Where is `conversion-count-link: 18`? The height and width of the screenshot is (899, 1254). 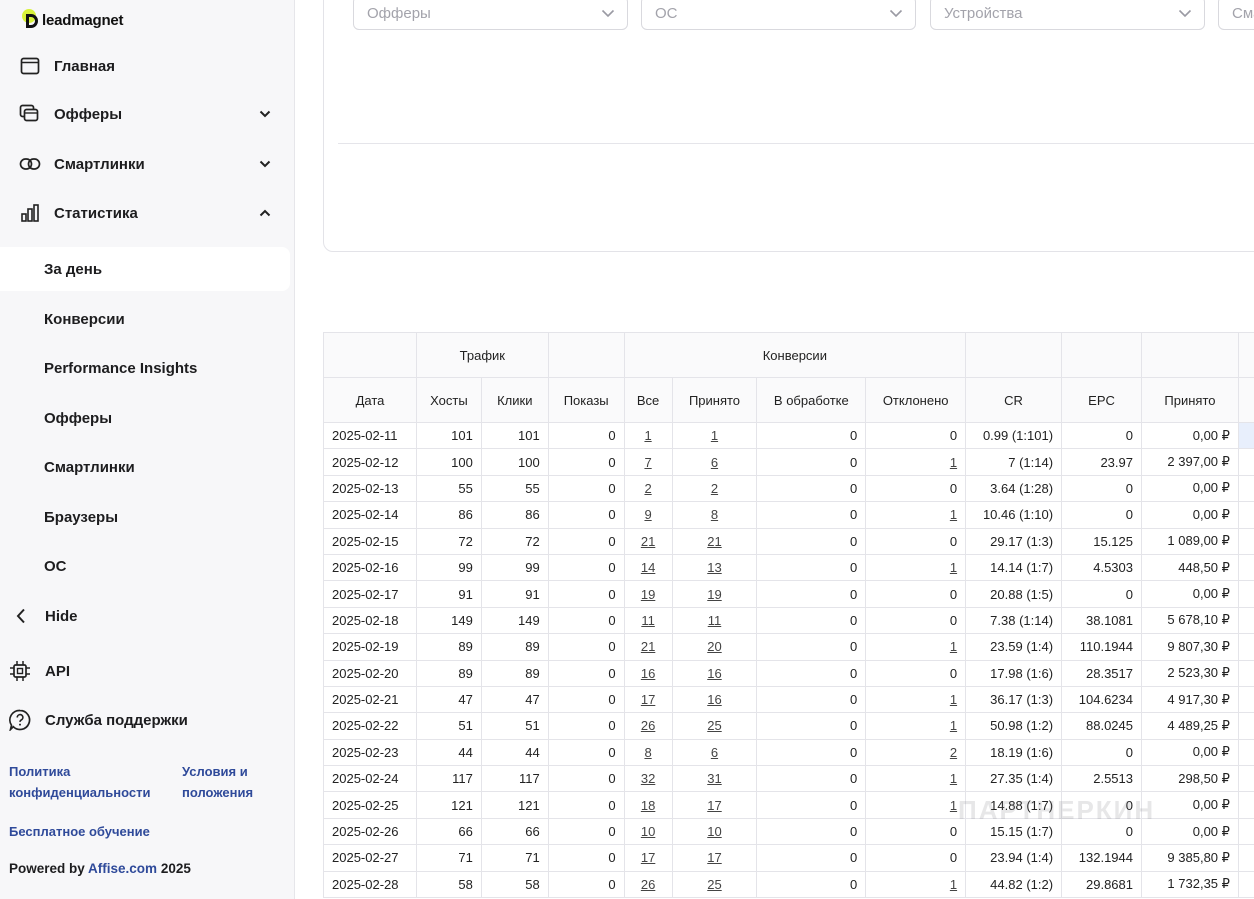
conversion-count-link: 18 is located at coordinates (648, 805).